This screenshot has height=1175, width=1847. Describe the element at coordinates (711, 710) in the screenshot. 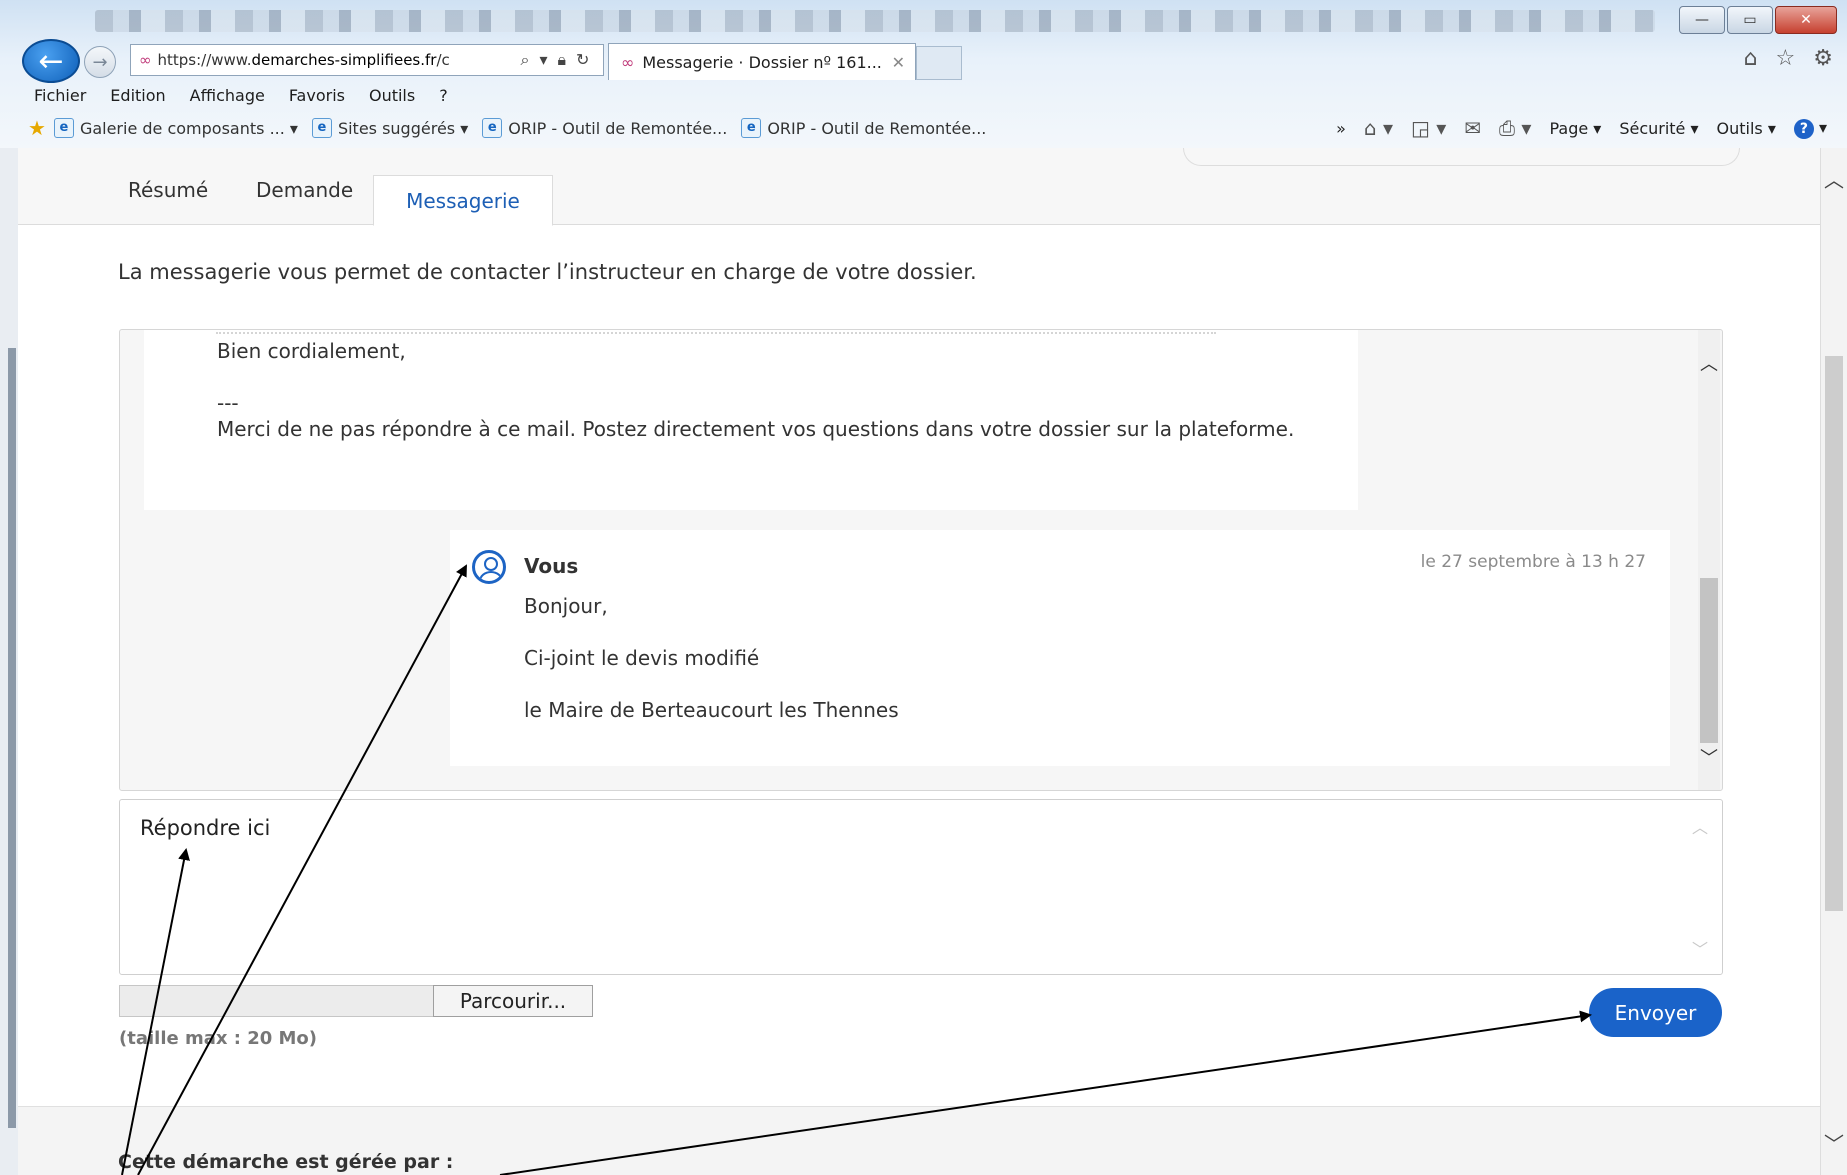

I see `message-line: le Maire de Berteaucourt les Thennes` at that location.